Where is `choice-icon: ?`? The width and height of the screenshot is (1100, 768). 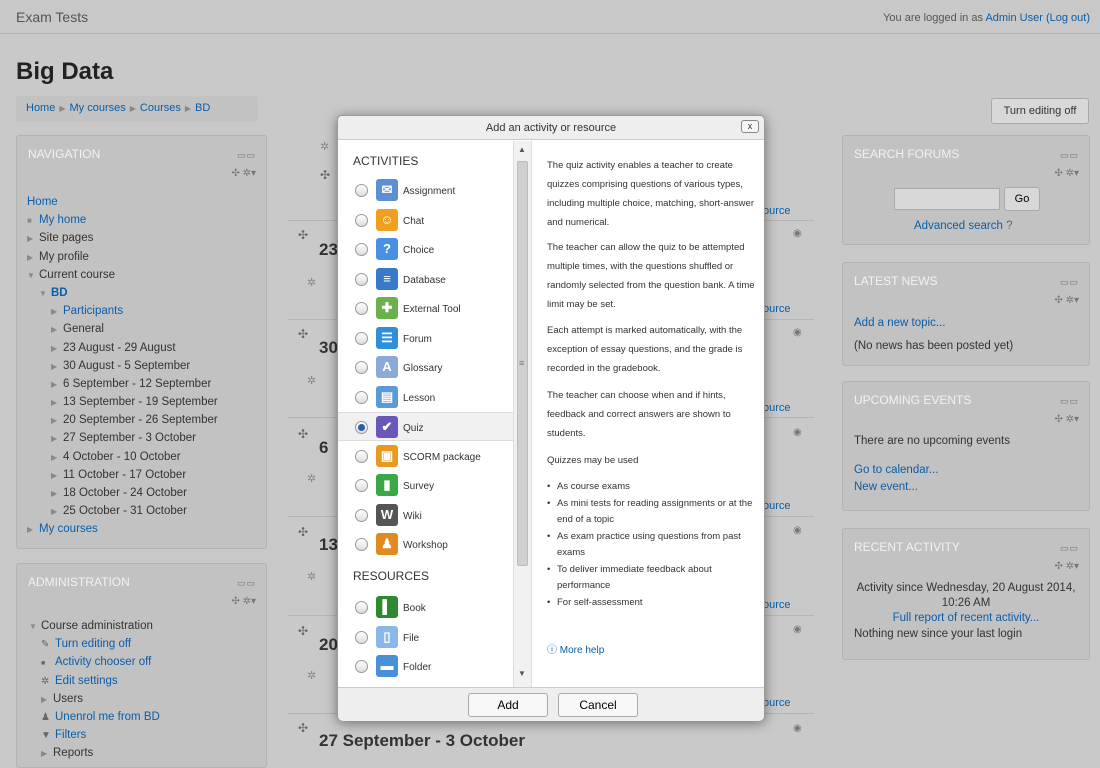
choice-icon: ? is located at coordinates (387, 249).